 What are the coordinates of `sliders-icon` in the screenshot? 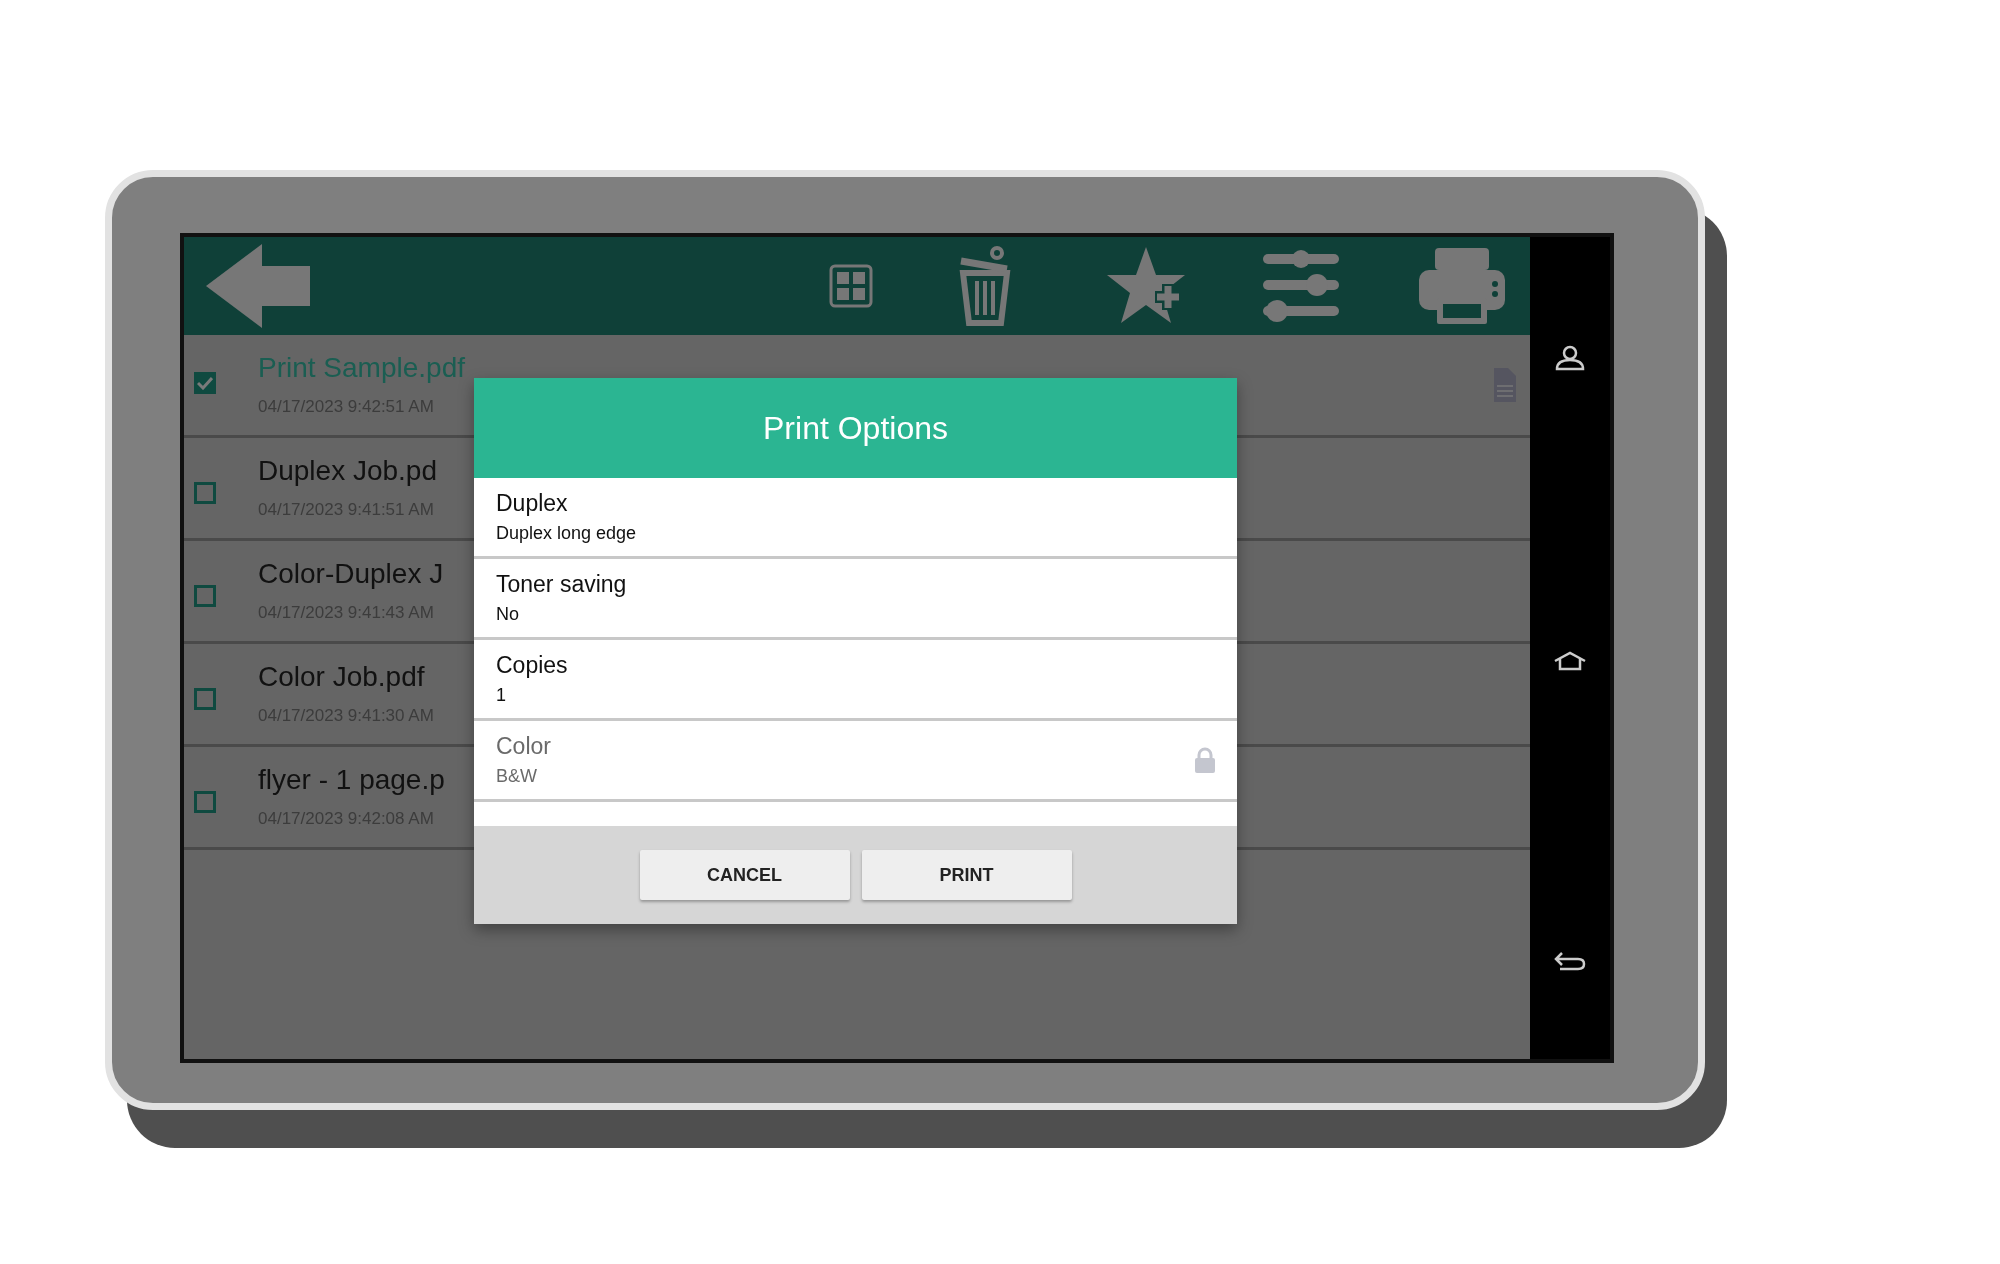 It's located at (1301, 286).